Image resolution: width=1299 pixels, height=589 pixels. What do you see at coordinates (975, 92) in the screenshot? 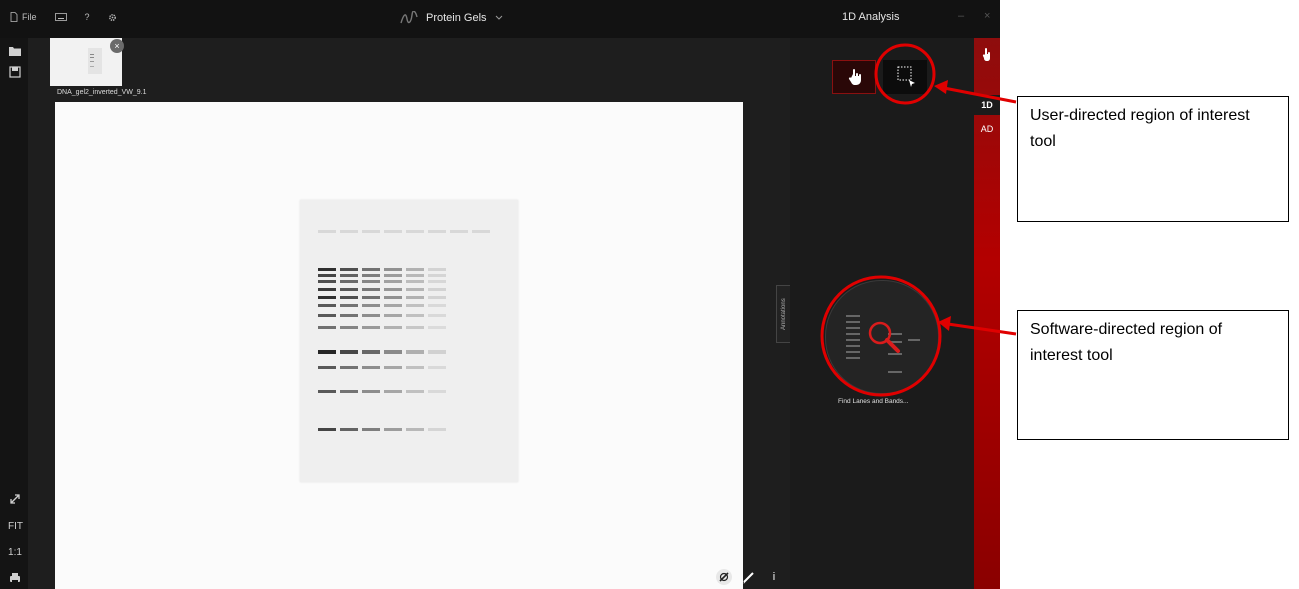
I see `user-roi-arrow` at bounding box center [975, 92].